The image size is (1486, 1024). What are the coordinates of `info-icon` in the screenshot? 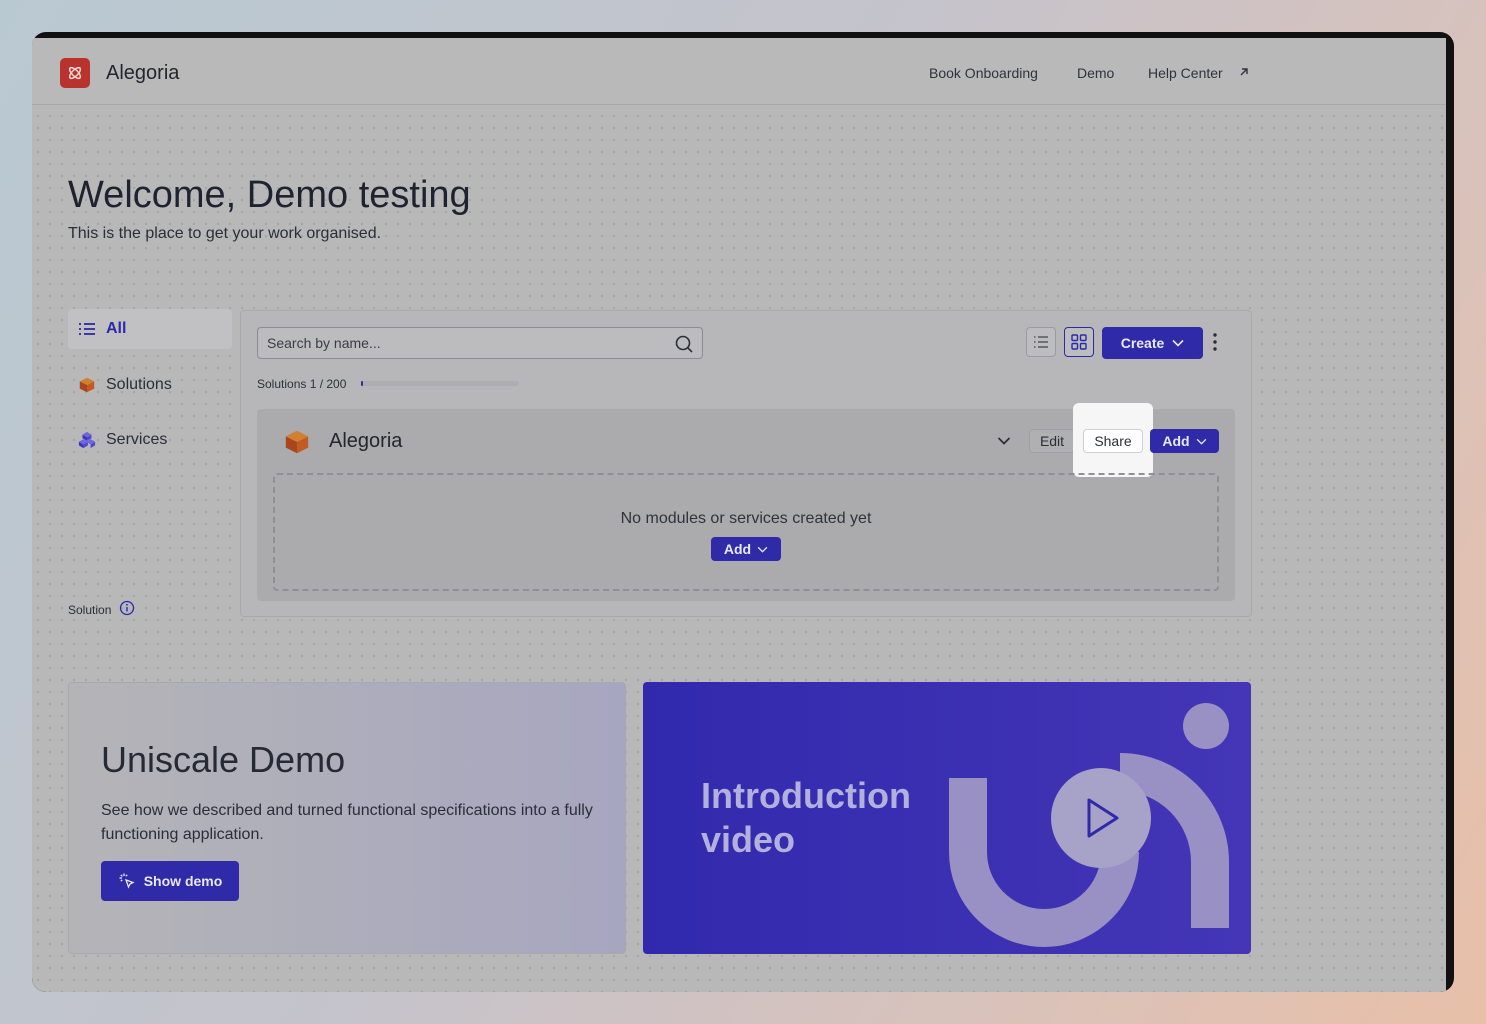 It's located at (127, 609).